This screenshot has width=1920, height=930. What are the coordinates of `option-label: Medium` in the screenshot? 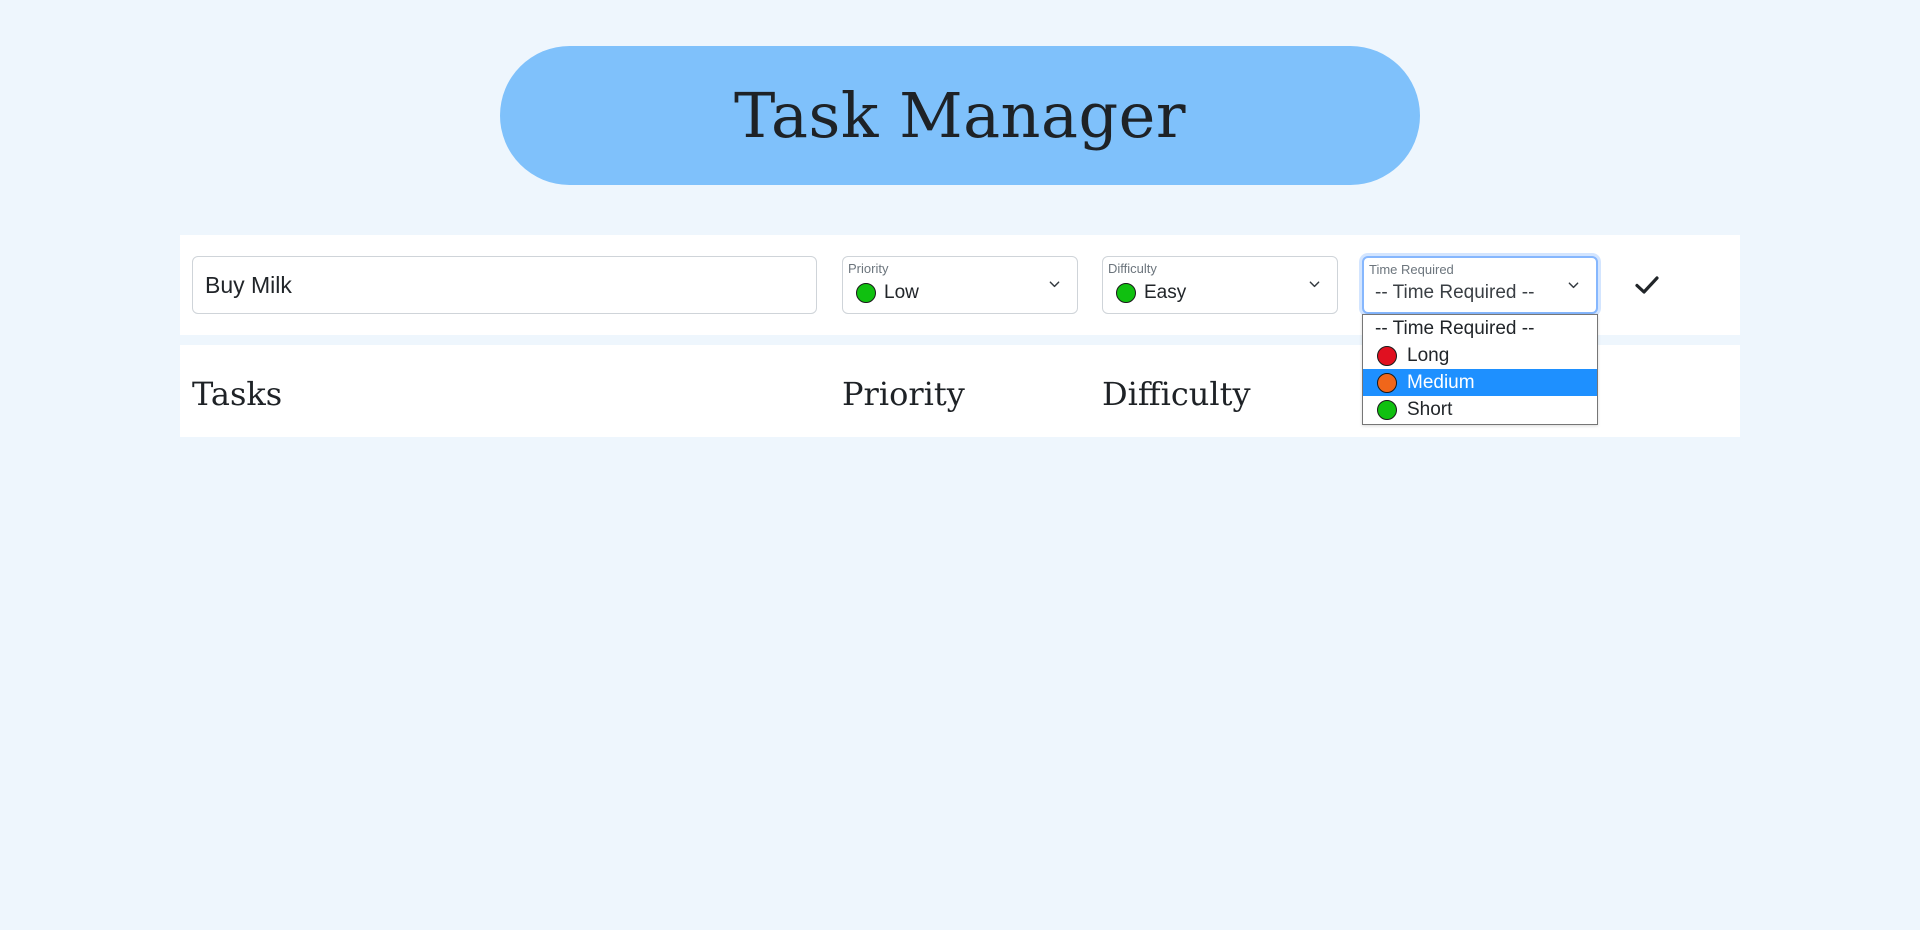 It's located at (1441, 382).